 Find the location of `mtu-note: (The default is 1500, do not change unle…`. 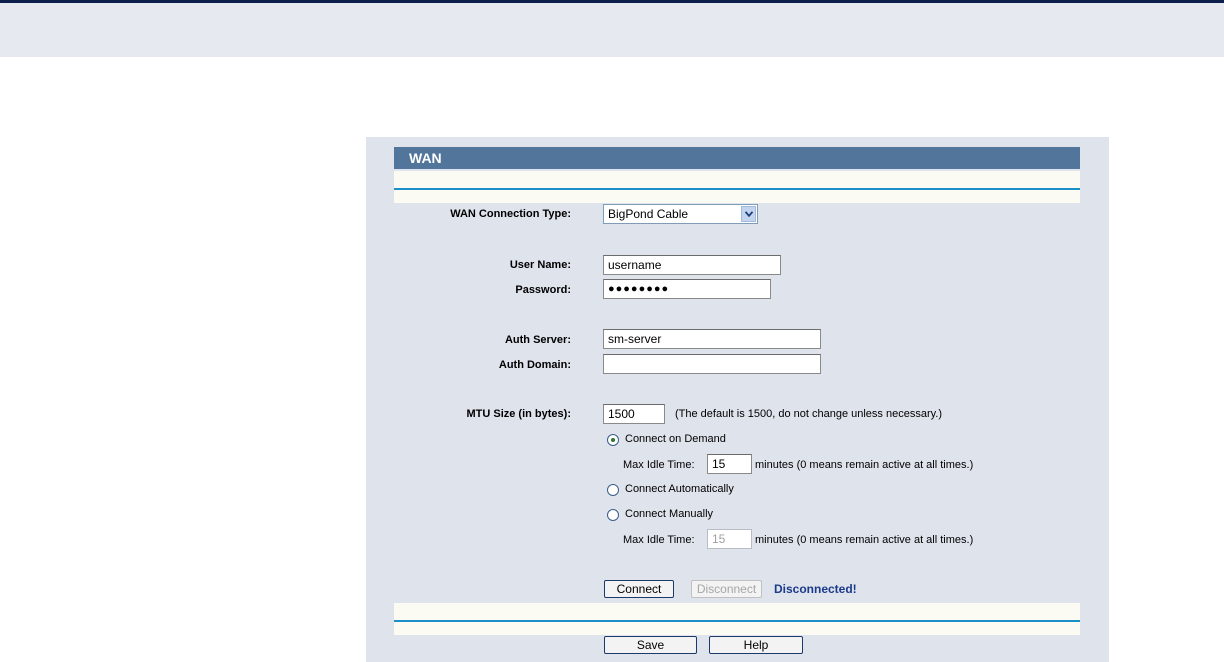

mtu-note: (The default is 1500, do not change unle… is located at coordinates (809, 414).